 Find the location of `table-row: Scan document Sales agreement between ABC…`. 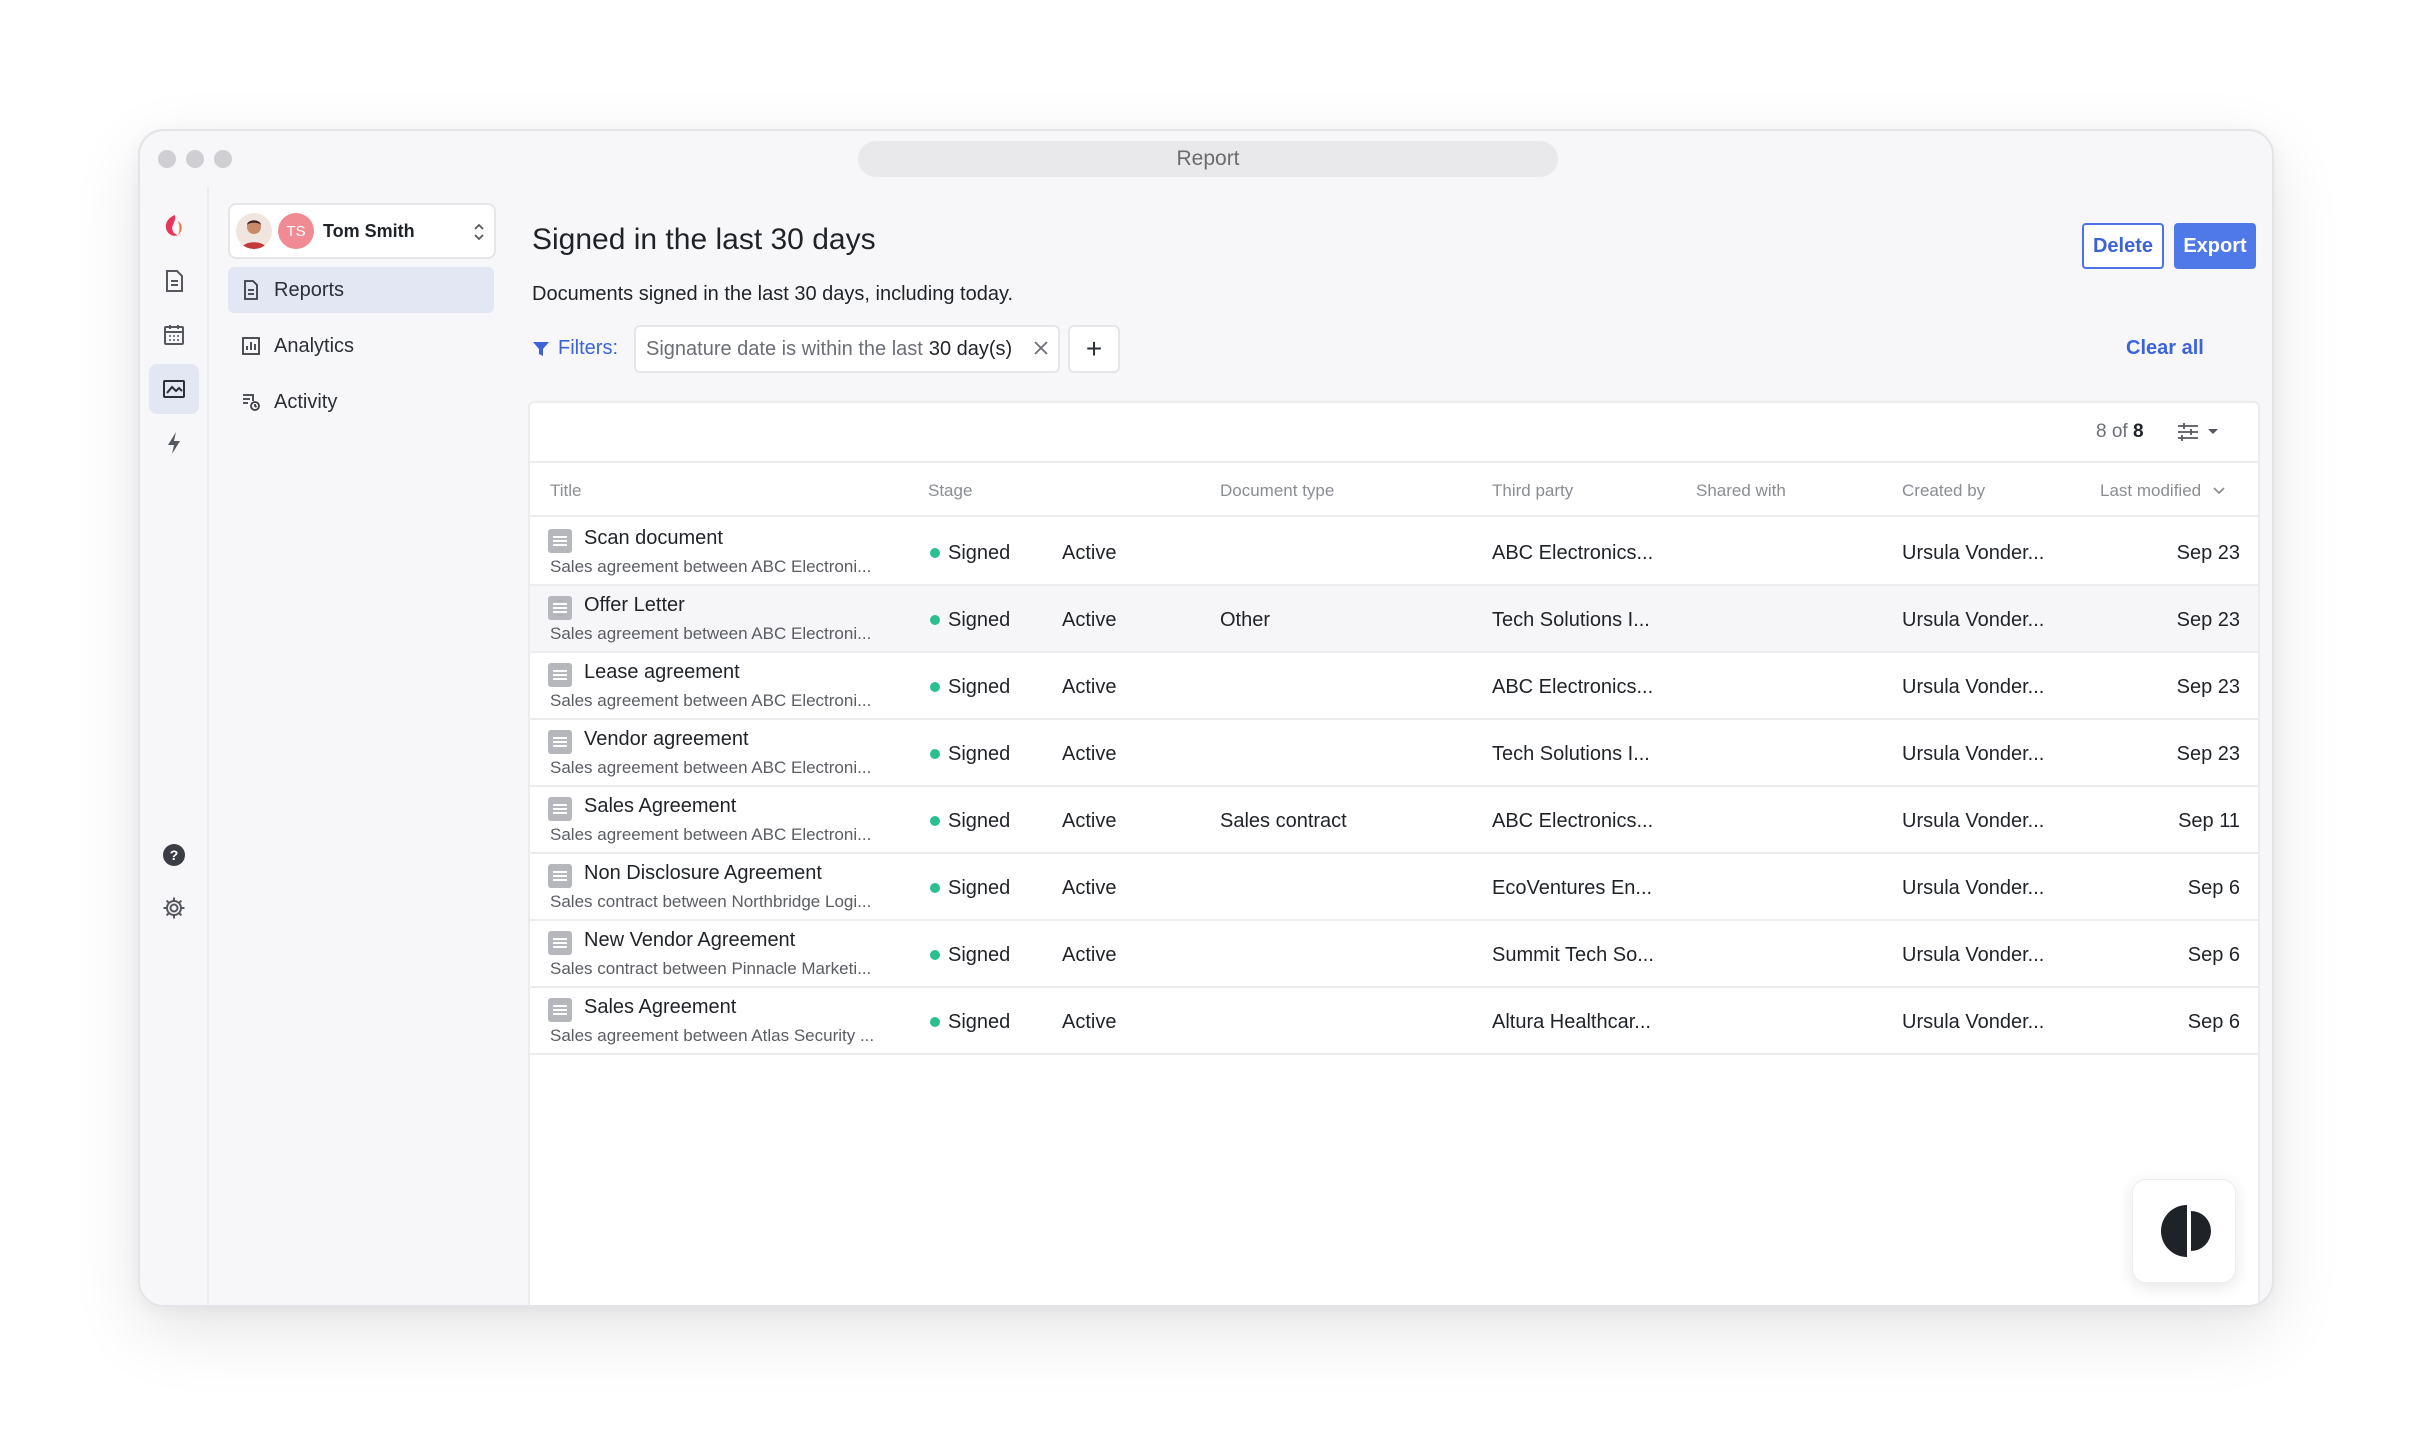

table-row: Scan document Sales agreement between ABC… is located at coordinates (1394, 552).